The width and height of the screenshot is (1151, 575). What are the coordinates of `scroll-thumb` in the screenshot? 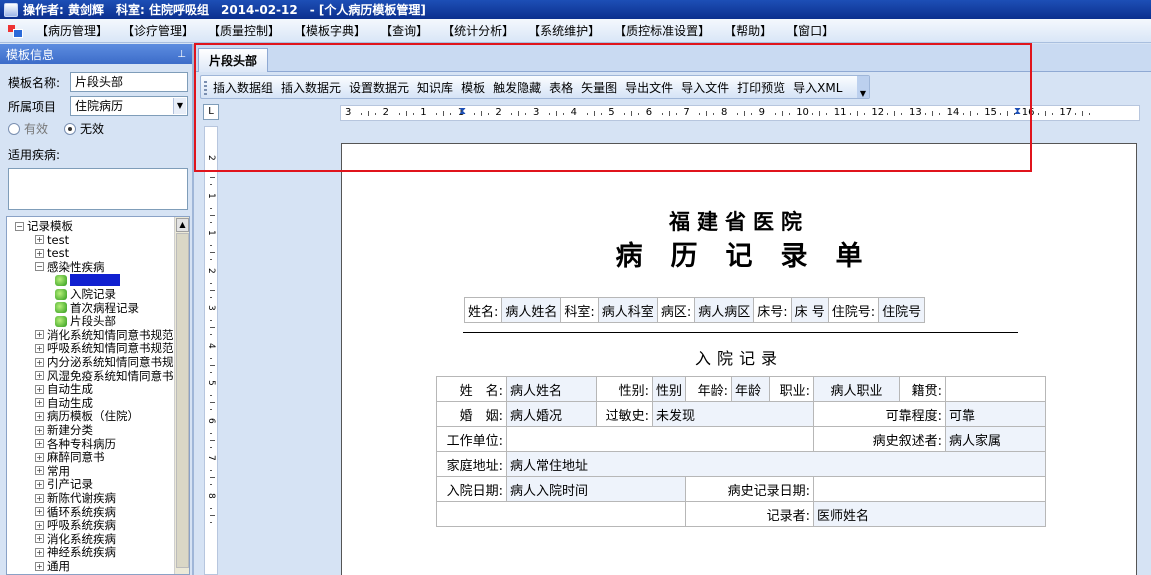 It's located at (182, 400).